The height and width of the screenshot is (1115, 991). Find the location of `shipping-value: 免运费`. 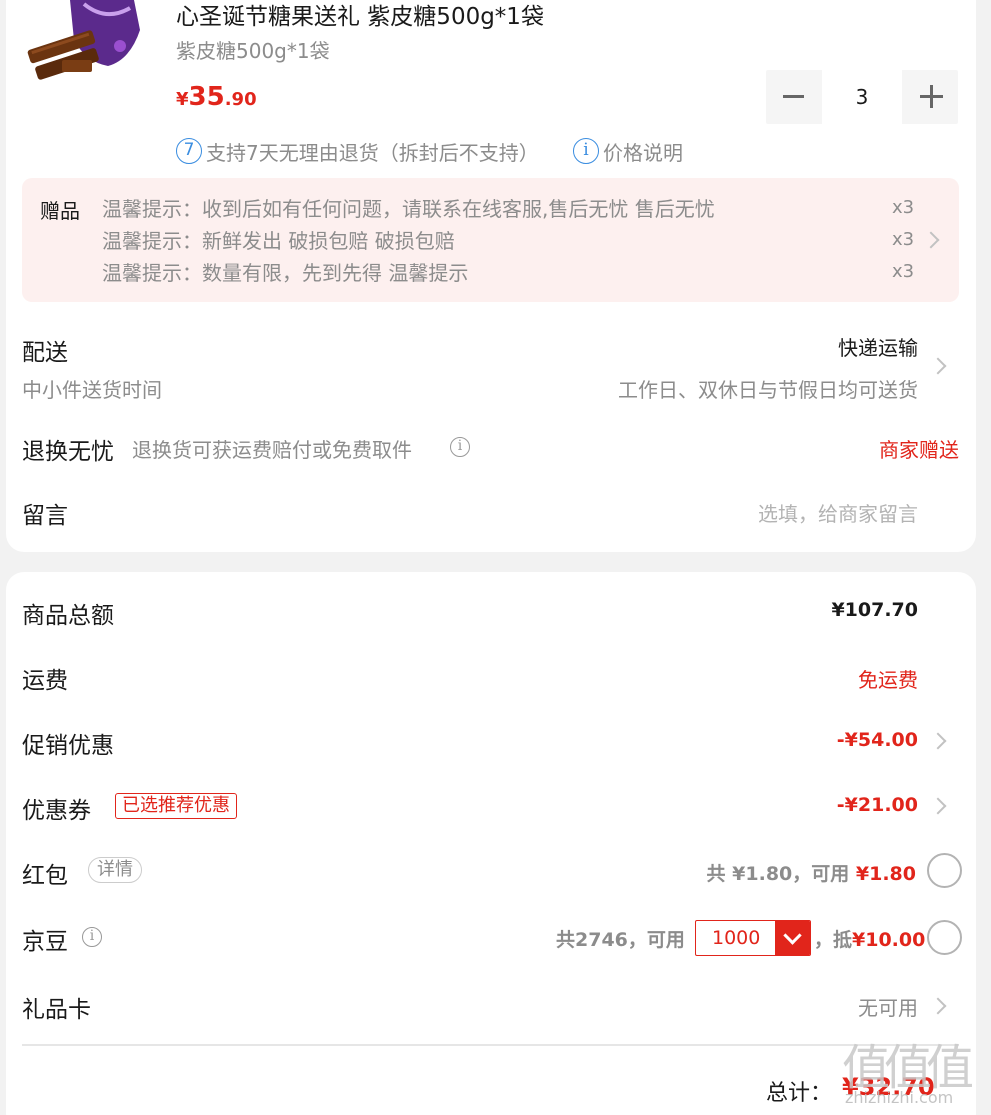

shipping-value: 免运费 is located at coordinates (888, 680).